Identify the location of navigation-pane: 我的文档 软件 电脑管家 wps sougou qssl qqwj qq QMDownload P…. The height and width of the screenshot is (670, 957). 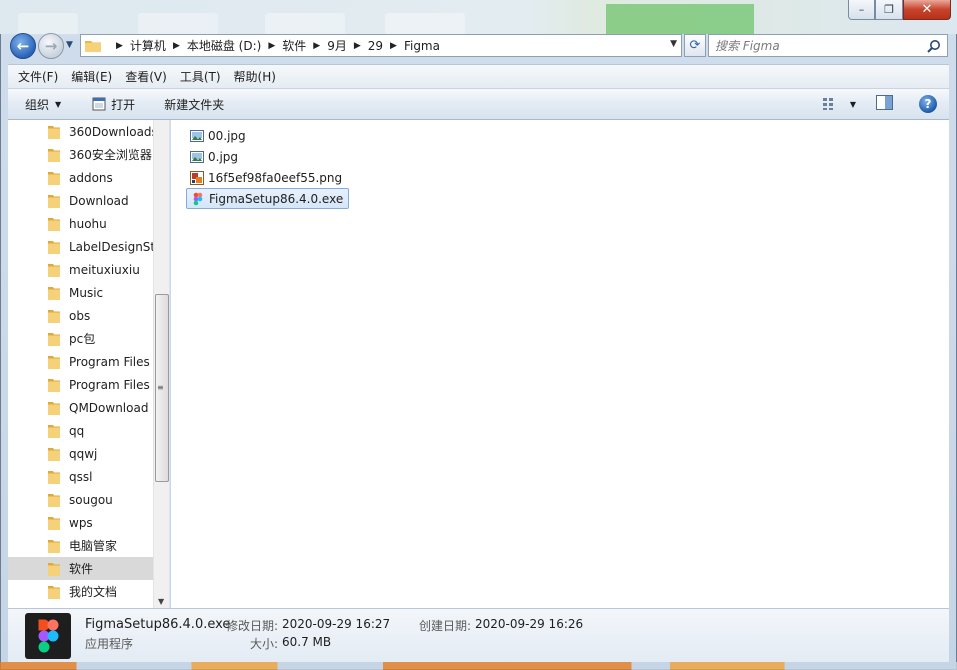
(89, 364).